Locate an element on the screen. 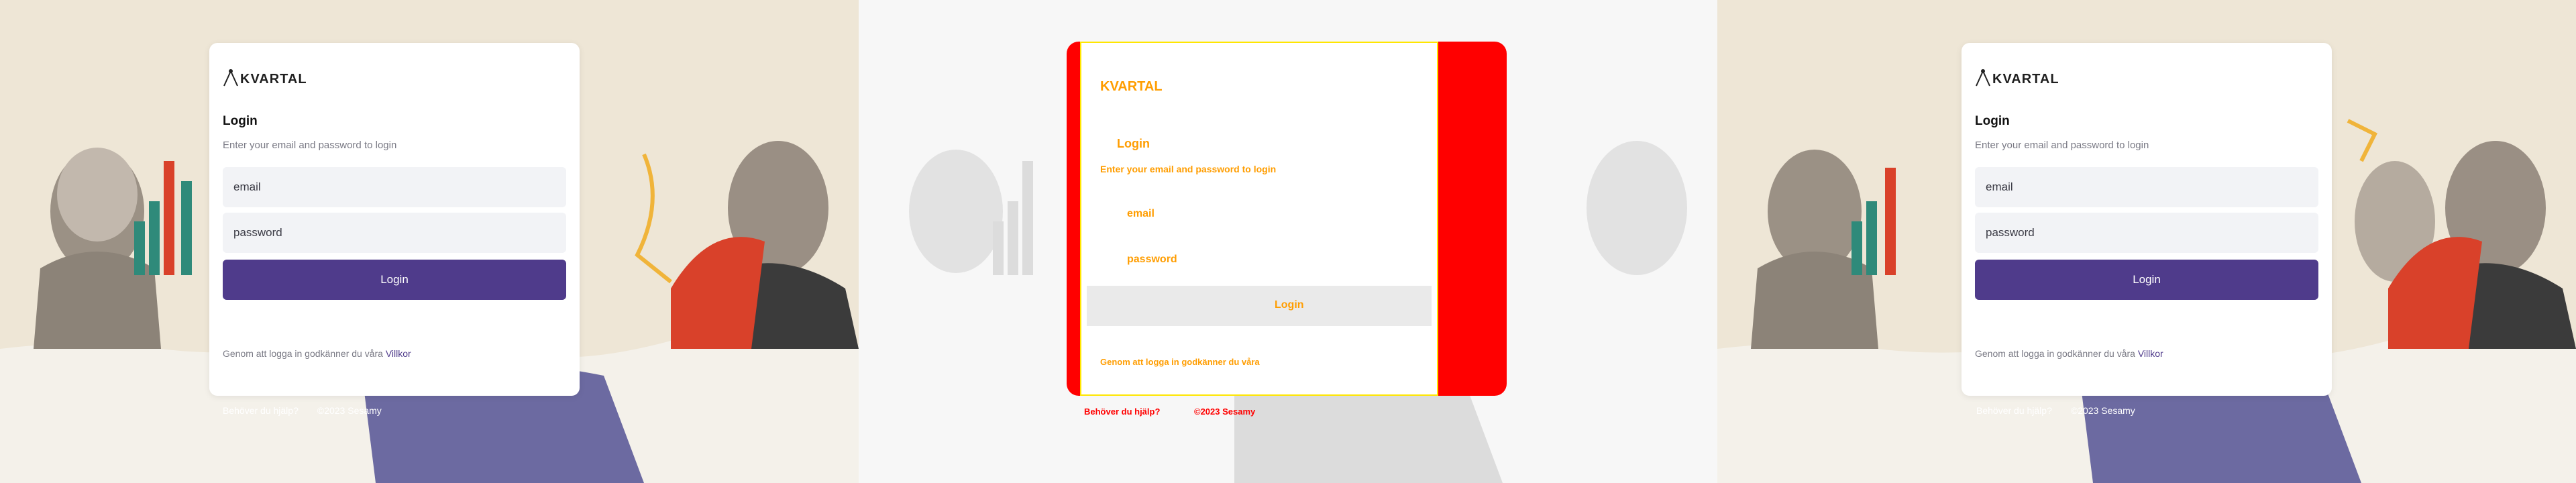  glitch-email-label: email is located at coordinates (1141, 213).